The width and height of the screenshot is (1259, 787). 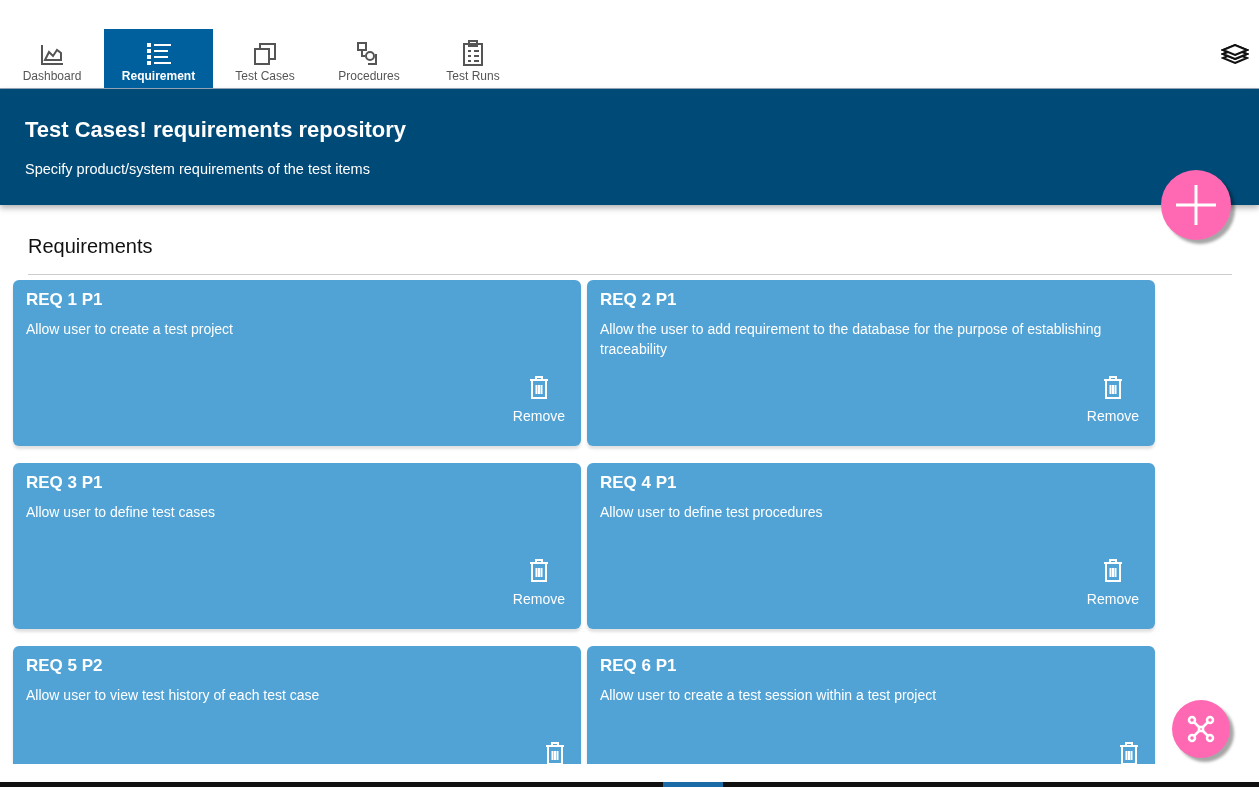 What do you see at coordinates (52, 55) in the screenshot?
I see `chart-icon` at bounding box center [52, 55].